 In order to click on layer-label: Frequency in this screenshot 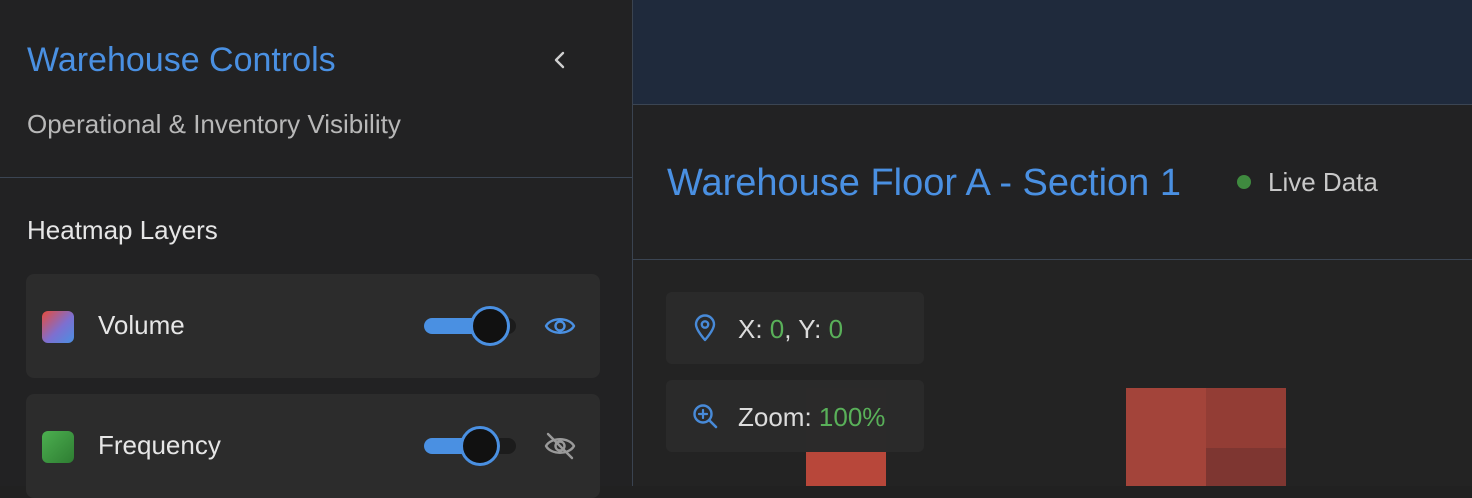, I will do `click(159, 445)`.